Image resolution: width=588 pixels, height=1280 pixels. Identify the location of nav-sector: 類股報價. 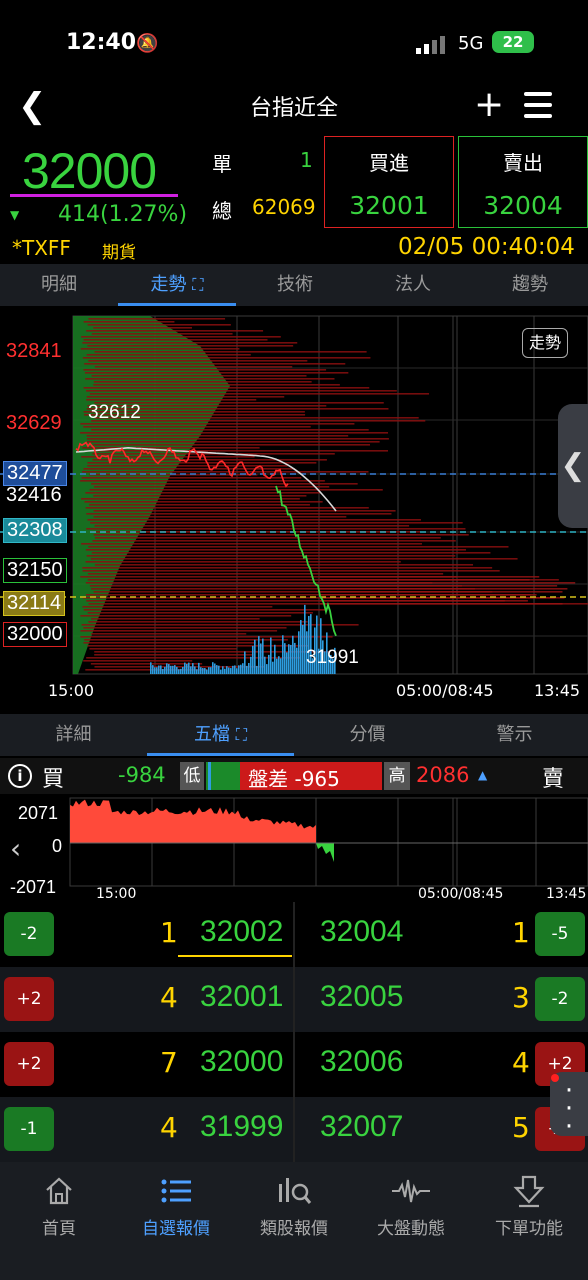
(294, 1205).